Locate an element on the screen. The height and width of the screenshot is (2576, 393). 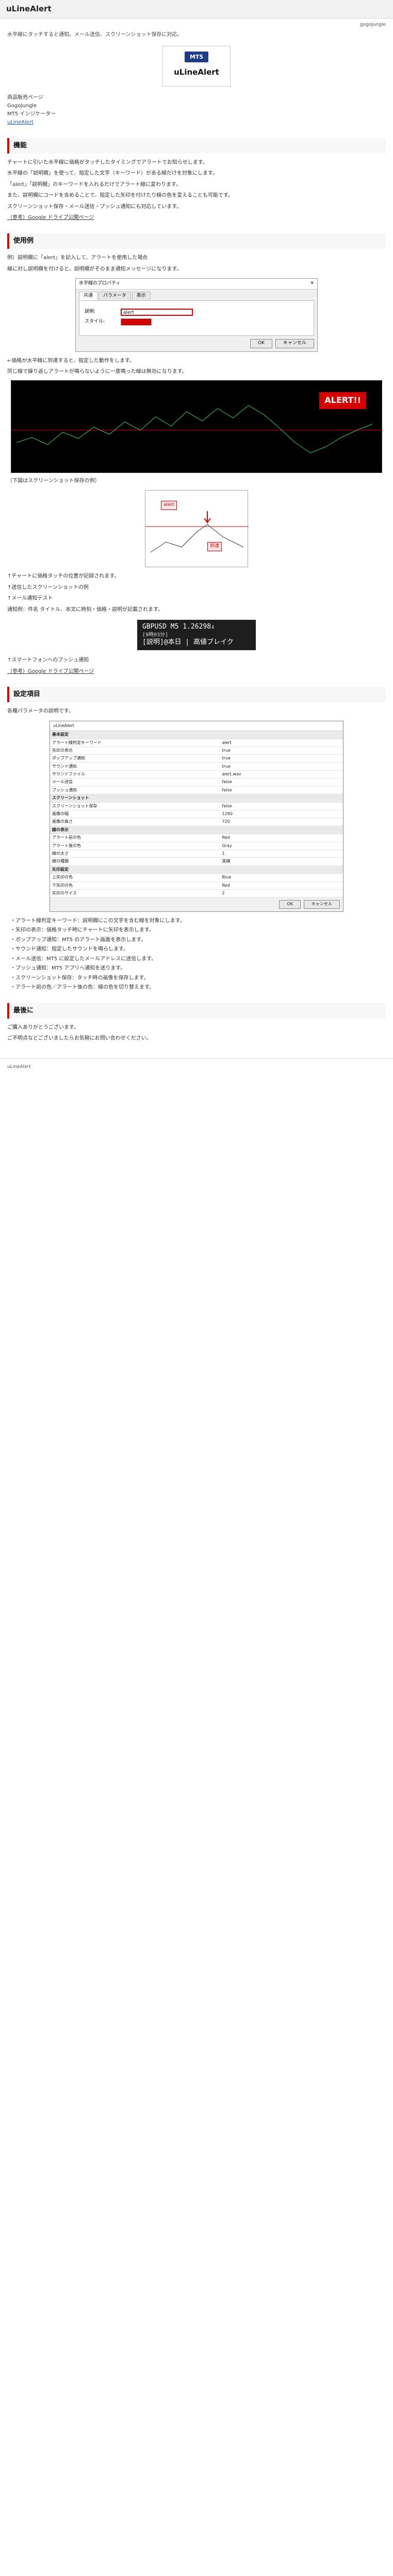
setting-value: 2 is located at coordinates (281, 894).